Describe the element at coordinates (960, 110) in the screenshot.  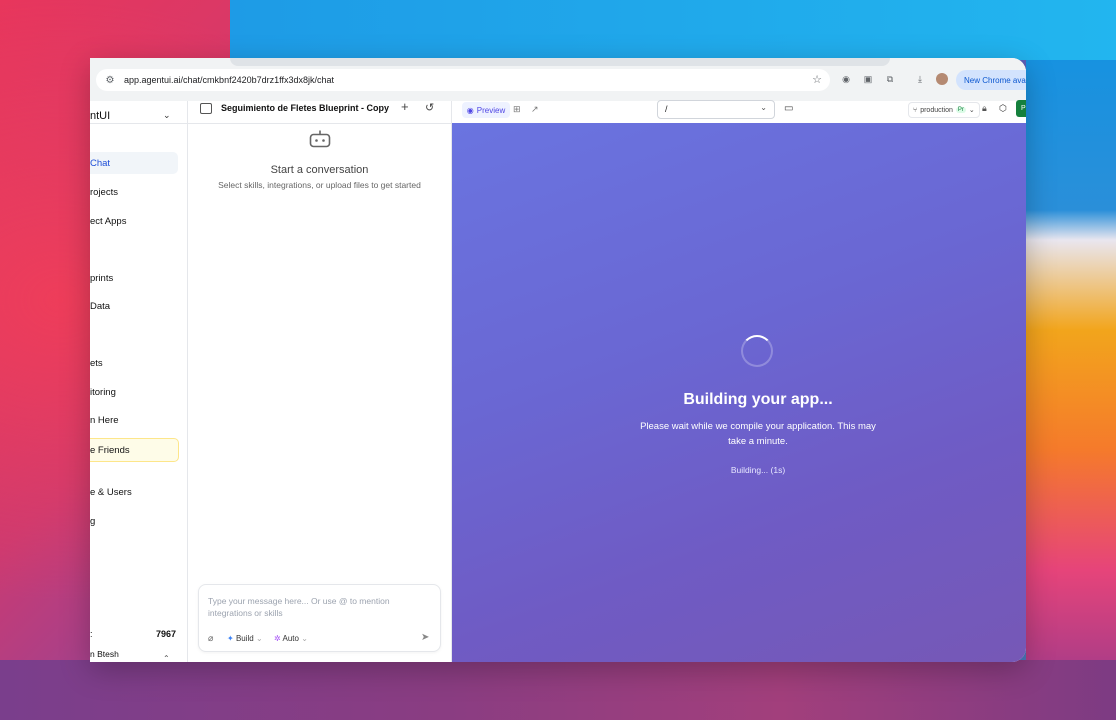
I see `environment-pill: Pr` at that location.